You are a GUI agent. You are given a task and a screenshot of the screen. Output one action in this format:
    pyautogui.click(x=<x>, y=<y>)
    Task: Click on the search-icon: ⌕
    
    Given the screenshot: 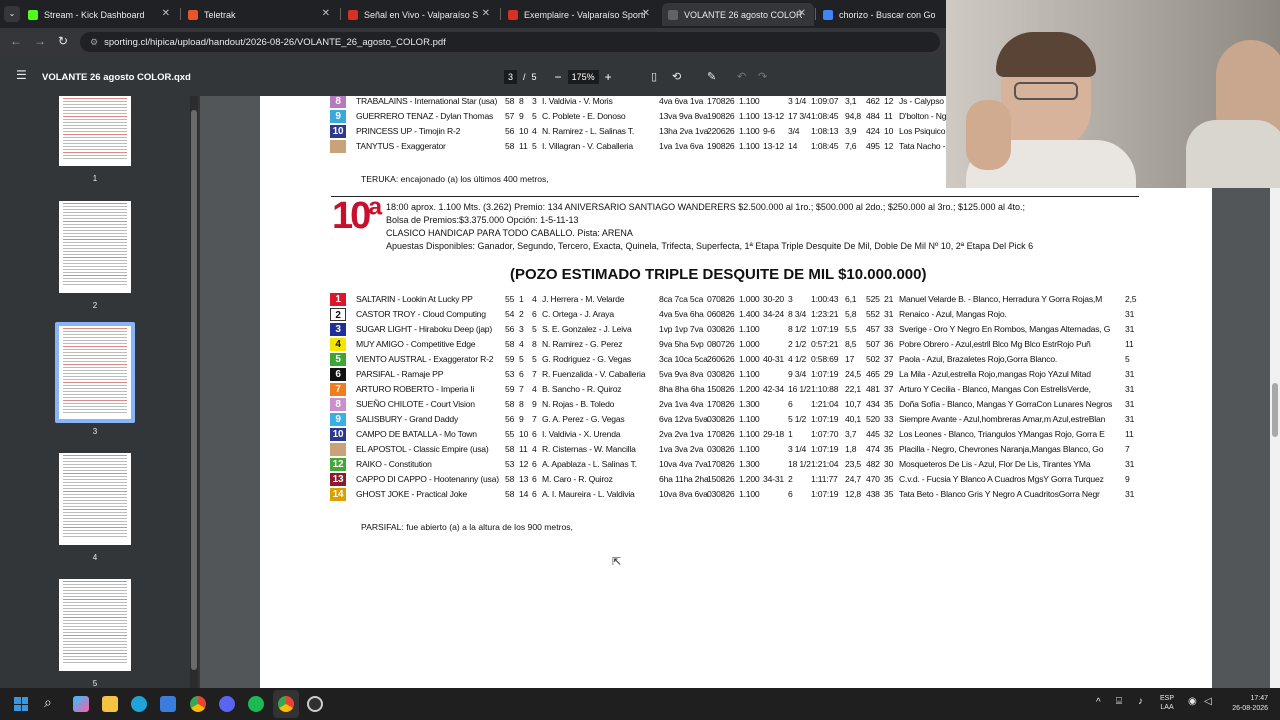 What is the action you would take?
    pyautogui.click(x=48, y=702)
    